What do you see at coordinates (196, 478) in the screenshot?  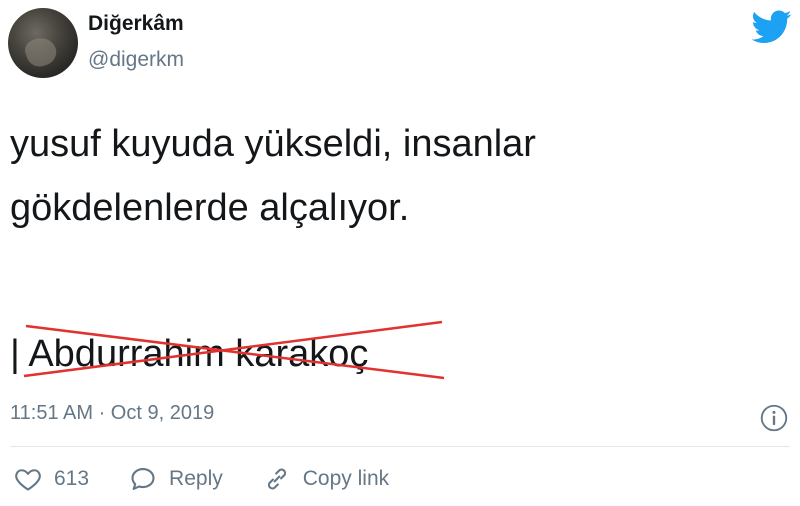 I see `reply-label: Reply` at bounding box center [196, 478].